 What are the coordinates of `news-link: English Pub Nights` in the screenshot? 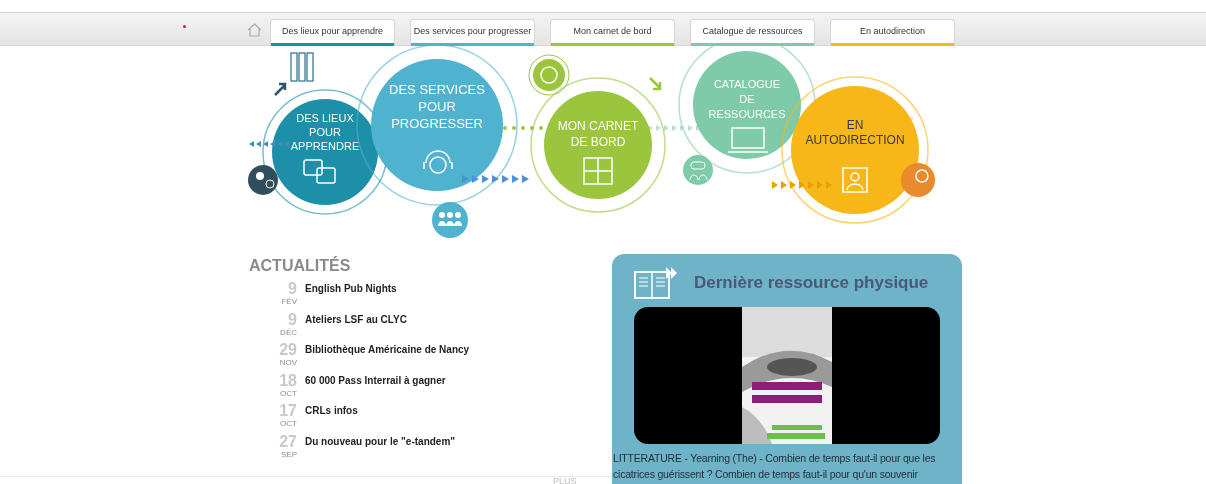 It's located at (351, 289).